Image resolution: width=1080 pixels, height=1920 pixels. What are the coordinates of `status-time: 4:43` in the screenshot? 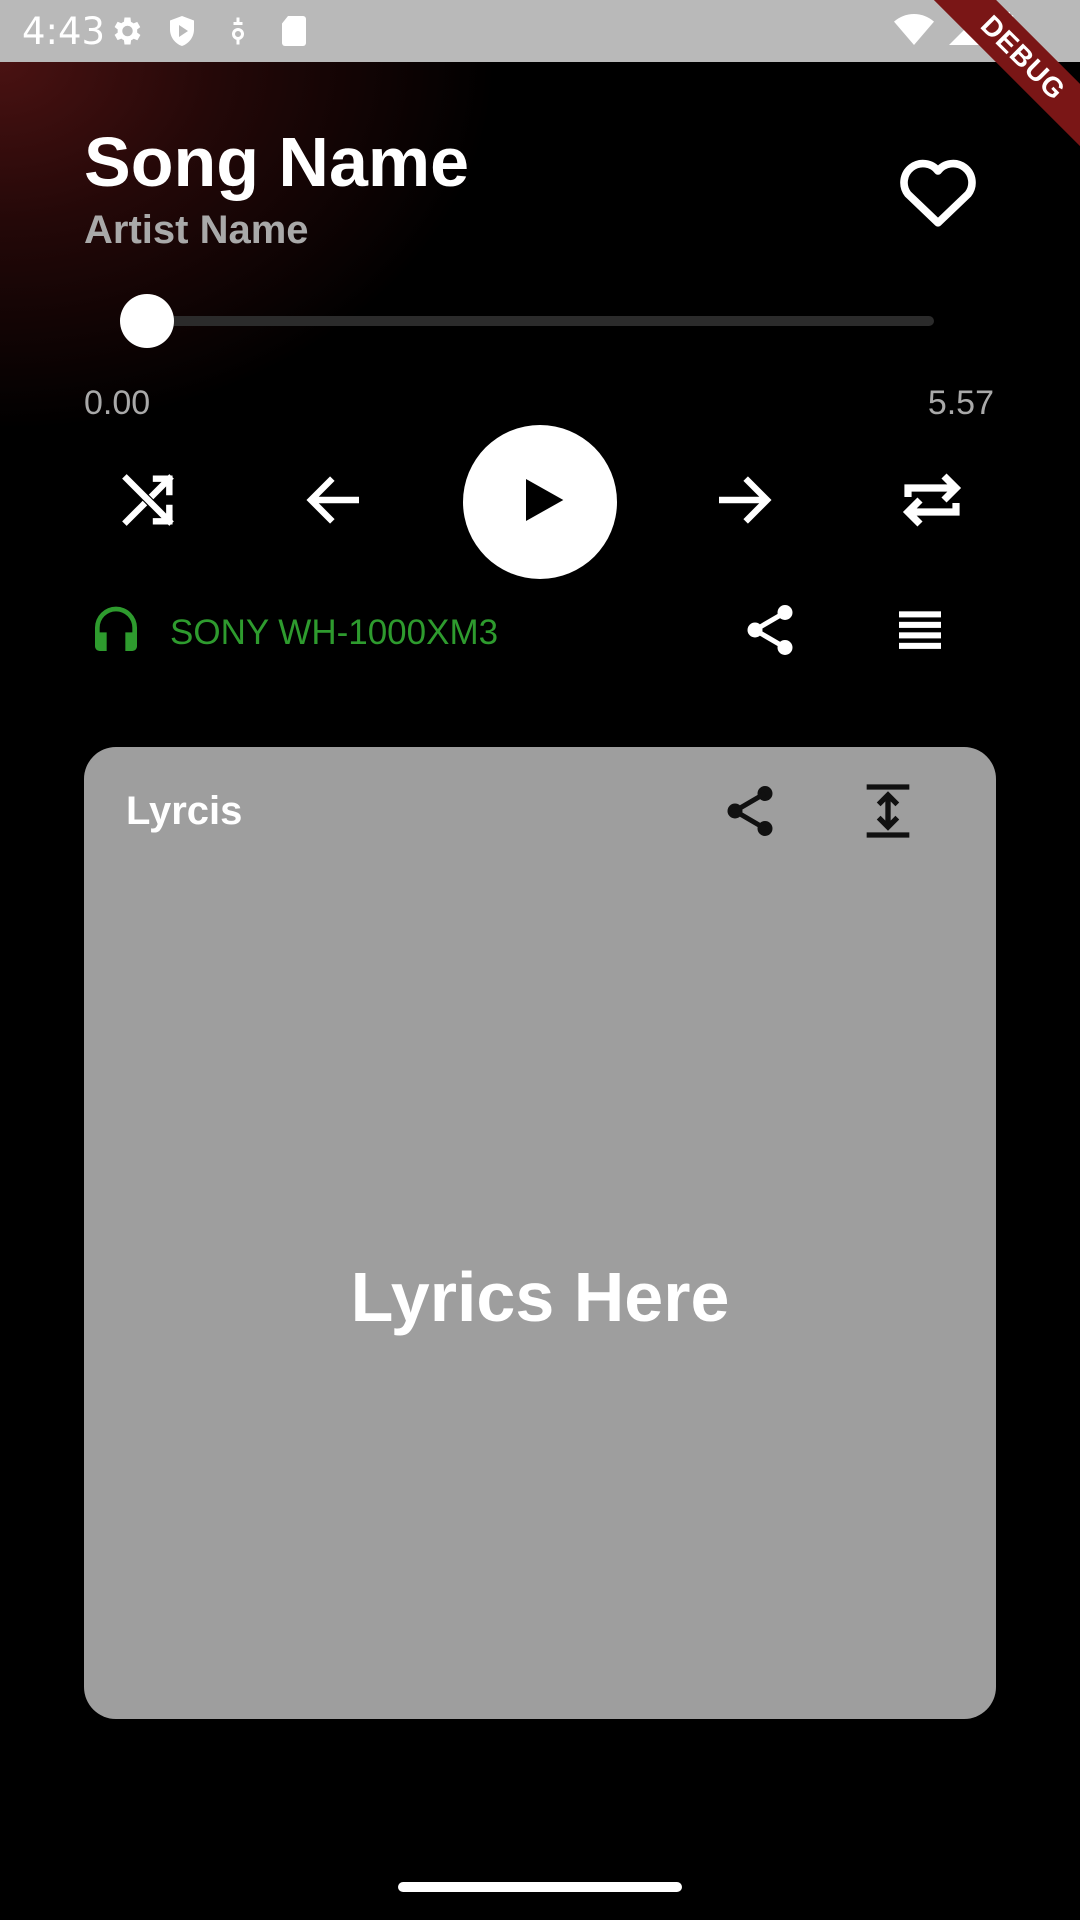 It's located at (64, 31).